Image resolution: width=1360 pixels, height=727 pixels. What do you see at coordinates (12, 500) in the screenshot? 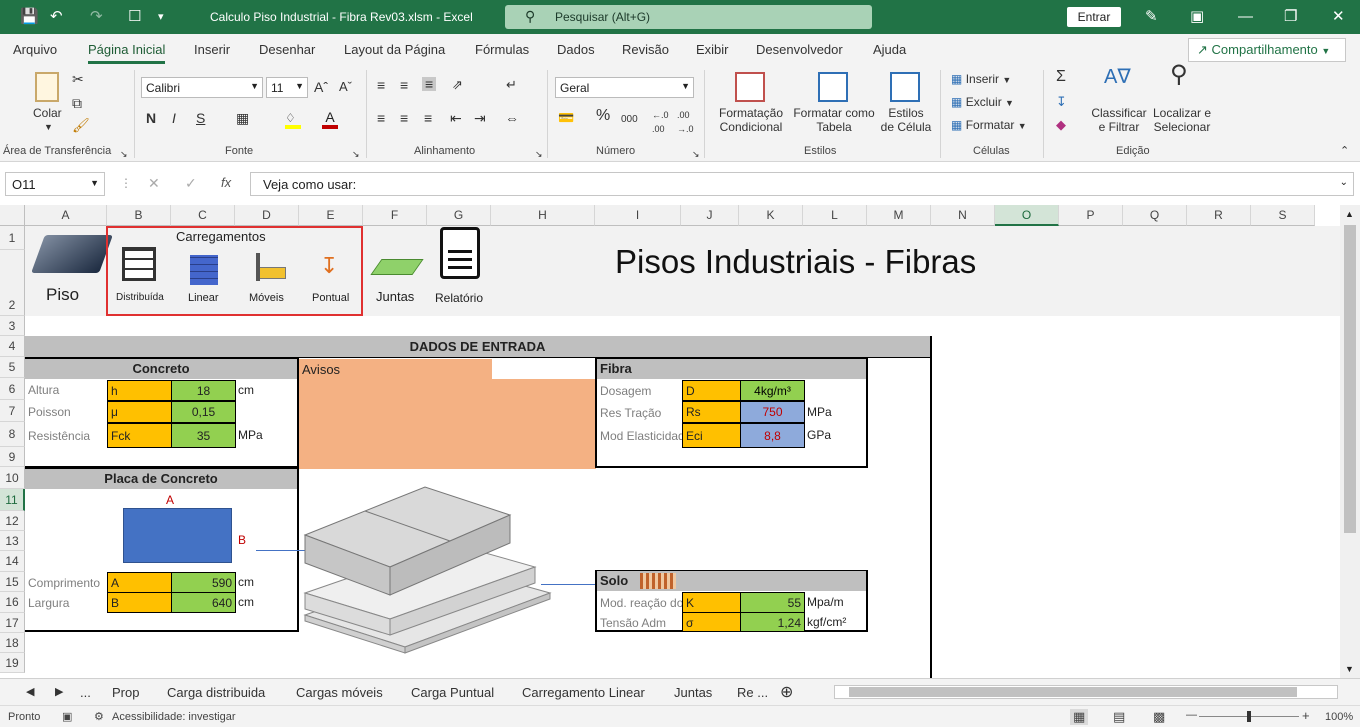
I see `row-header-11: 11` at bounding box center [12, 500].